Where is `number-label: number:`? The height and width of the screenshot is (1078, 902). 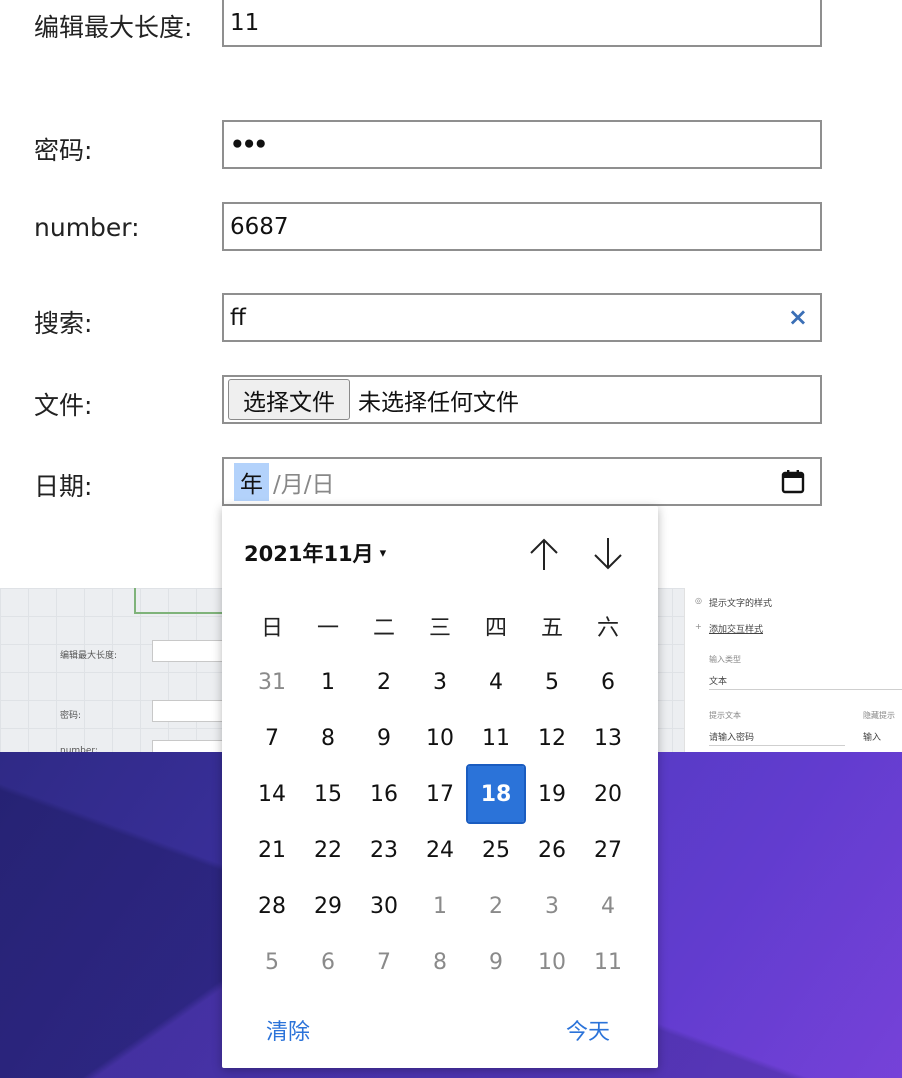 number-label: number: is located at coordinates (87, 227).